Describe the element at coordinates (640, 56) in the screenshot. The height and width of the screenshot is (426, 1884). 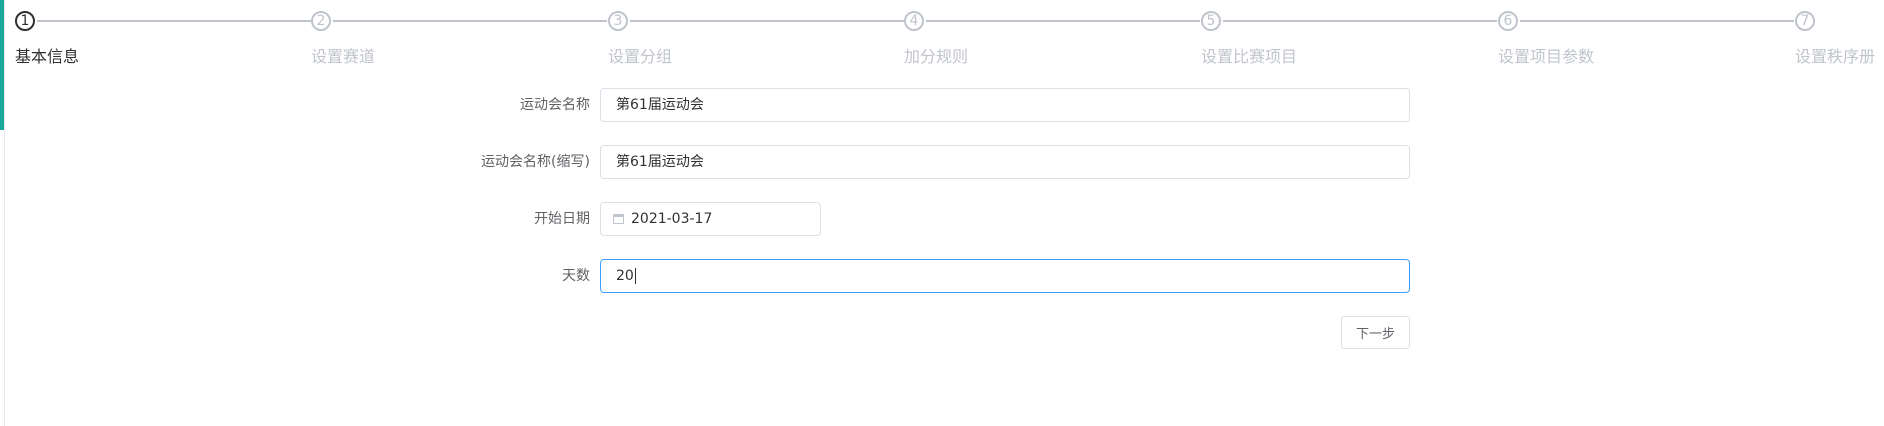
I see `step-title: 设置分组` at that location.